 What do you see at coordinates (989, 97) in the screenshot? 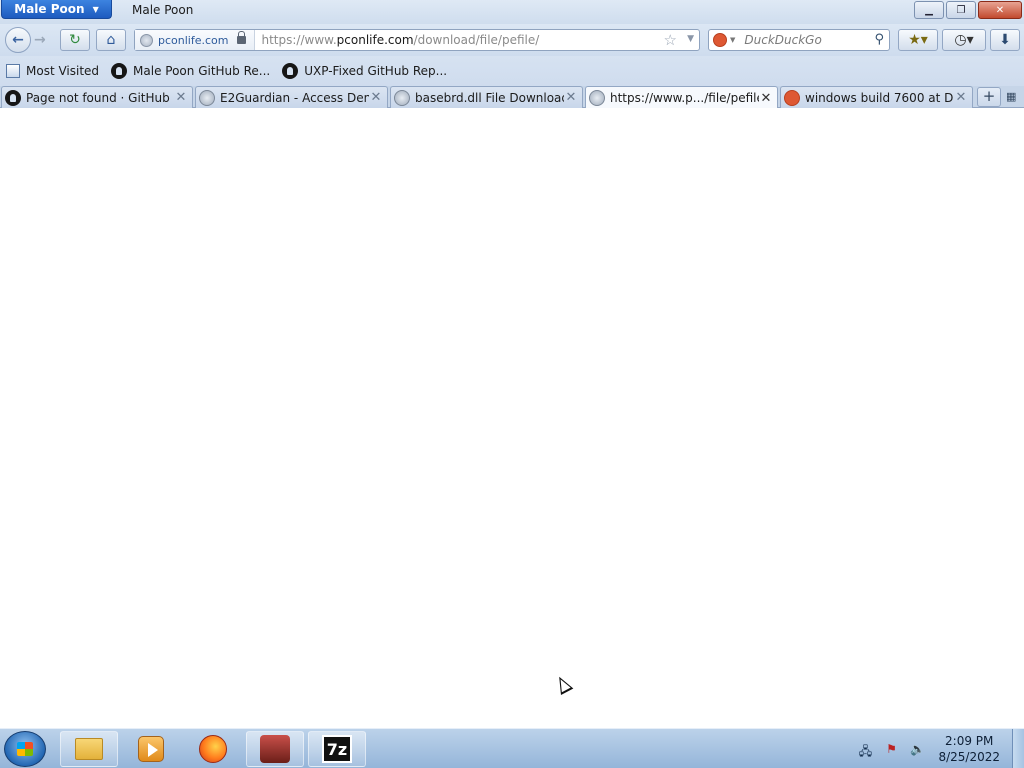
I see `new-tab-button: +` at bounding box center [989, 97].